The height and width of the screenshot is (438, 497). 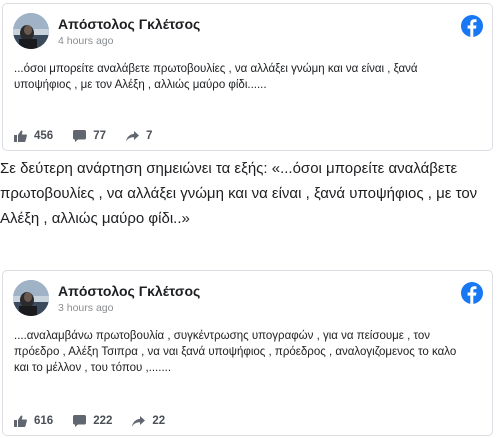 I want to click on comments-count: 77, so click(x=99, y=136).